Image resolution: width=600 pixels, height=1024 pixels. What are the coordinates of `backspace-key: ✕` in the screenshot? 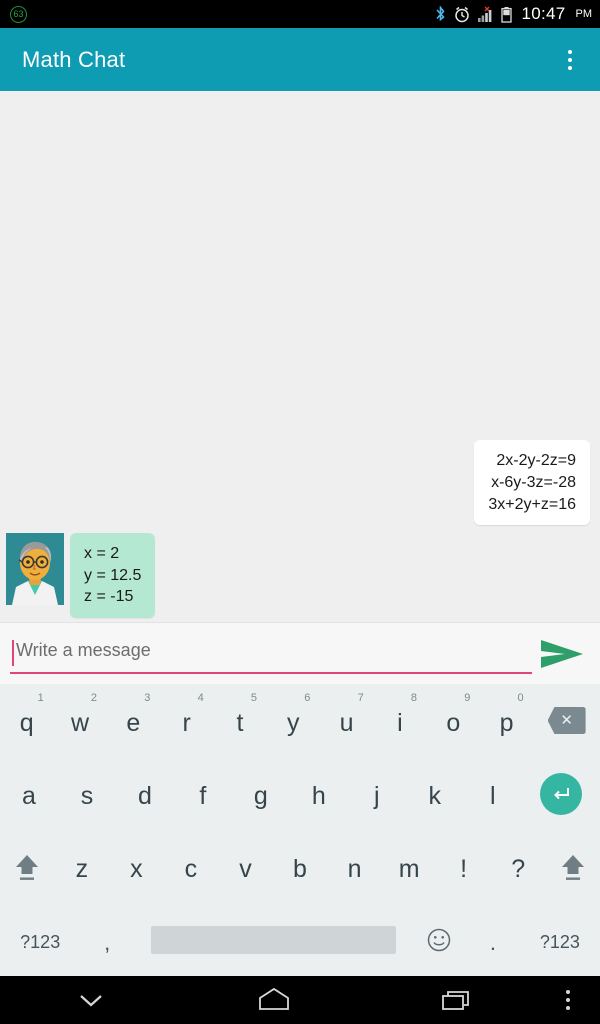 It's located at (566, 720).